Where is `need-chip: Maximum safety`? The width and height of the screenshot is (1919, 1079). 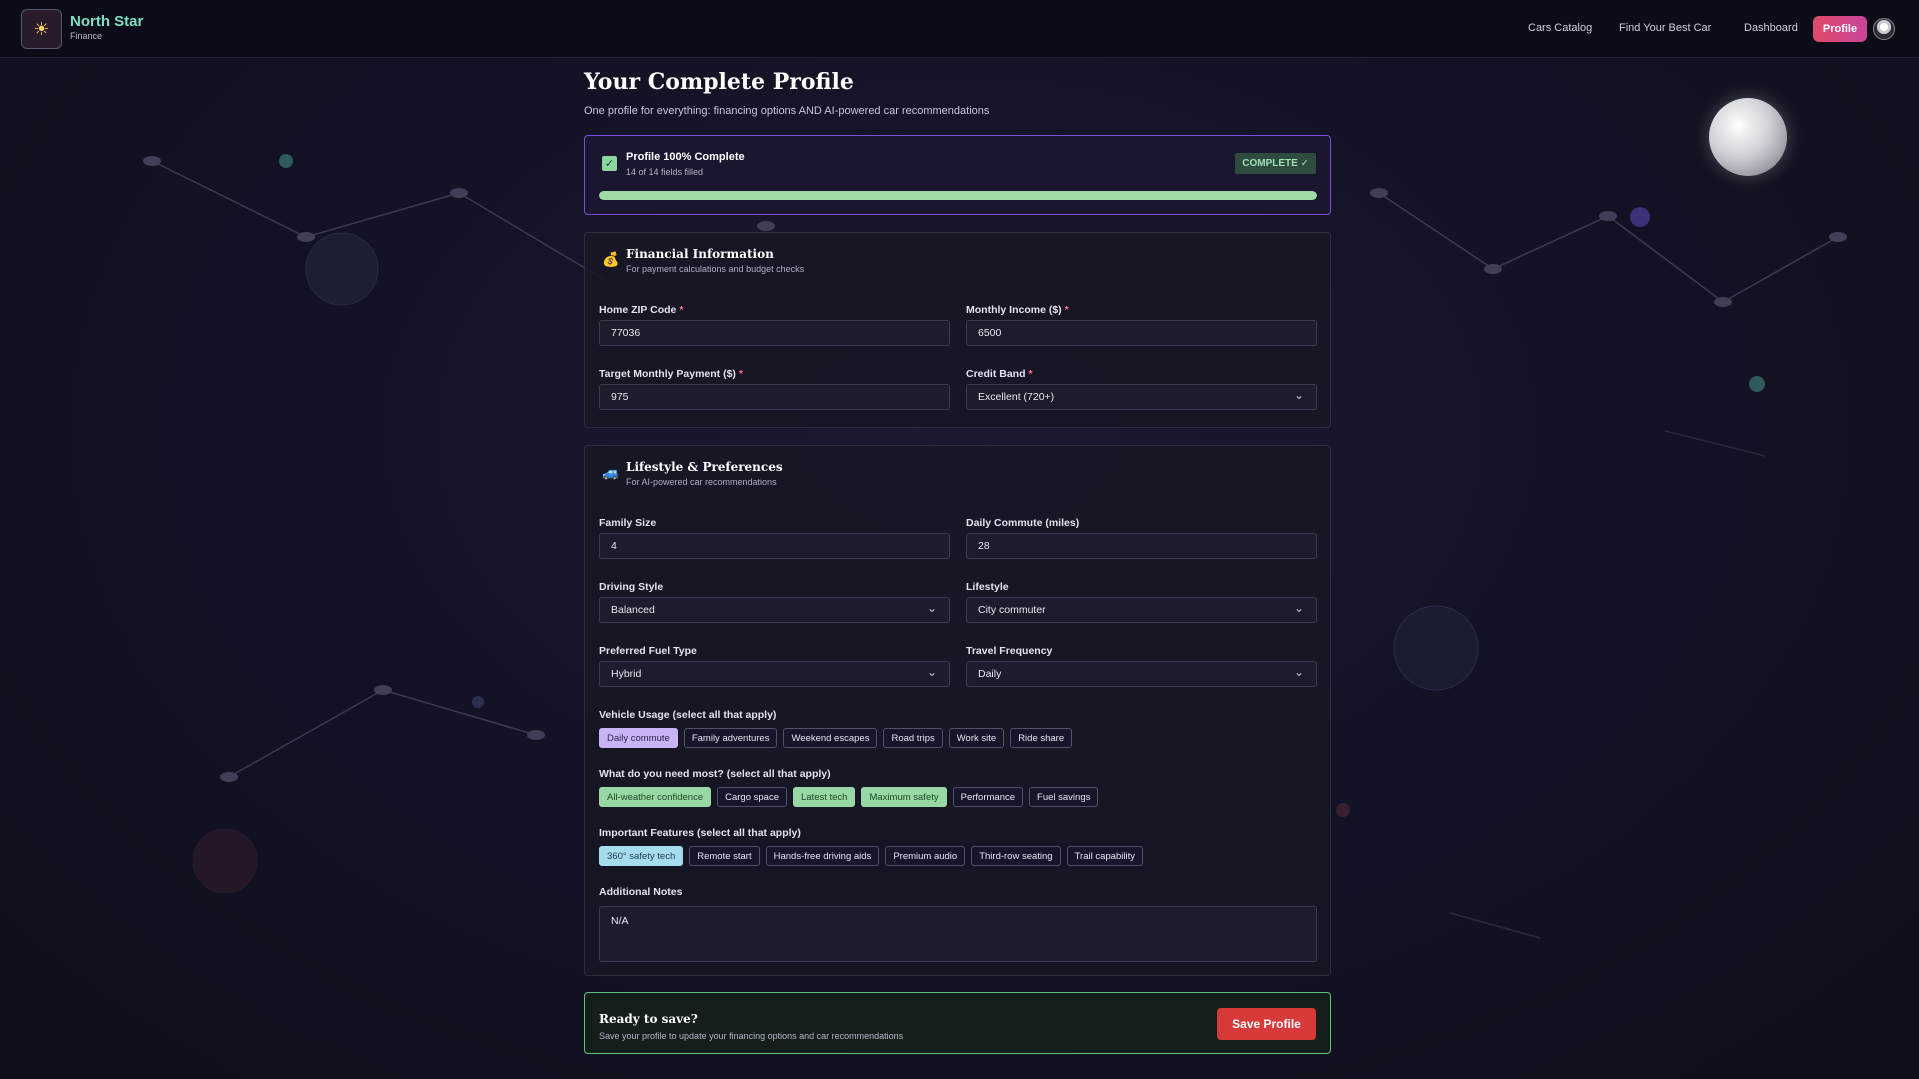 need-chip: Maximum safety is located at coordinates (904, 797).